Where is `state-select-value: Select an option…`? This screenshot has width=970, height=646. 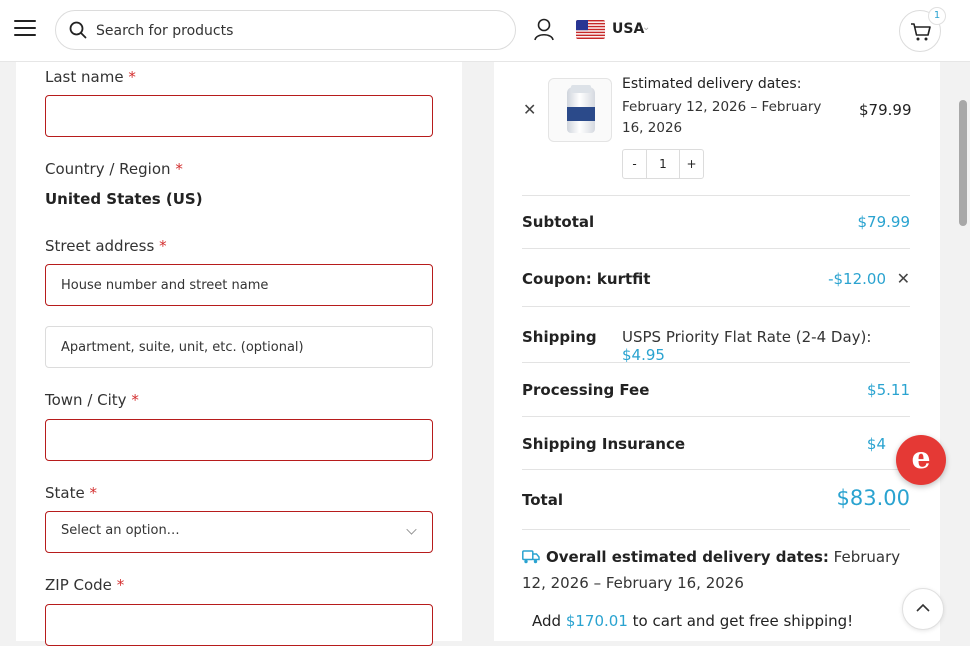 state-select-value: Select an option… is located at coordinates (120, 530).